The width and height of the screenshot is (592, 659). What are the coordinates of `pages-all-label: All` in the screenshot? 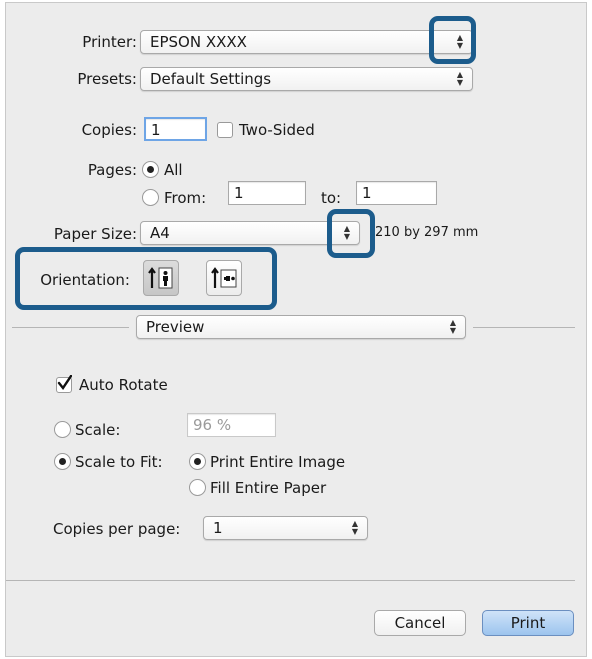 It's located at (173, 170).